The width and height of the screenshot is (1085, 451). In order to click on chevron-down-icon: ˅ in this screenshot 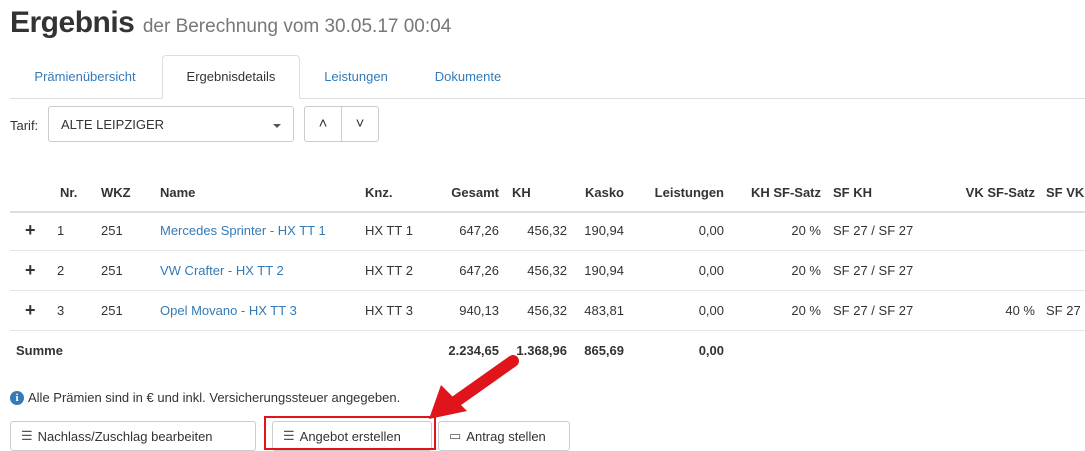, I will do `click(360, 123)`.